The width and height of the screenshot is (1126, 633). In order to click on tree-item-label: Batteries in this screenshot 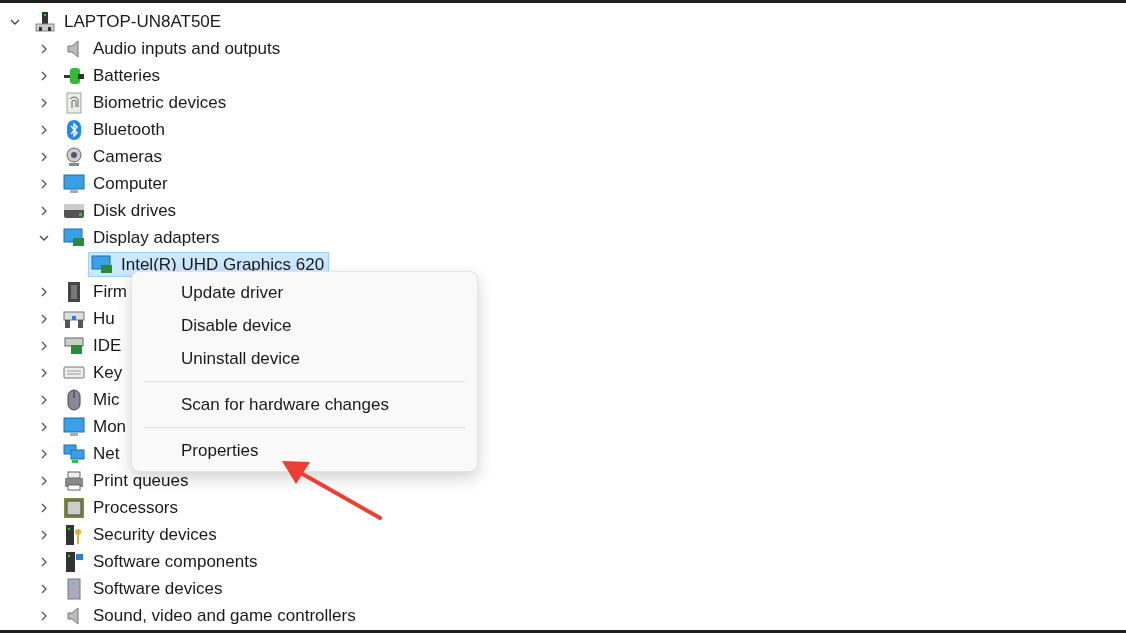, I will do `click(127, 75)`.